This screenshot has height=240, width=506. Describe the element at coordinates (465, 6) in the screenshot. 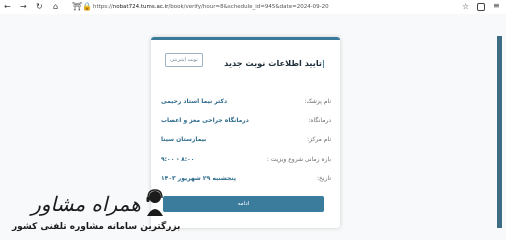

I see `bookmark-star-icon: ☆` at that location.